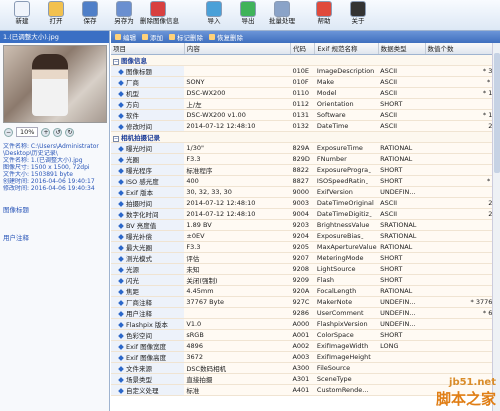 The width and height of the screenshot is (500, 411). What do you see at coordinates (305, 236) in the screenshot?
I see `table-row: 曝光补偿 ±0EV9204ExposureBiasˍSRATIONAL1` at bounding box center [305, 236].